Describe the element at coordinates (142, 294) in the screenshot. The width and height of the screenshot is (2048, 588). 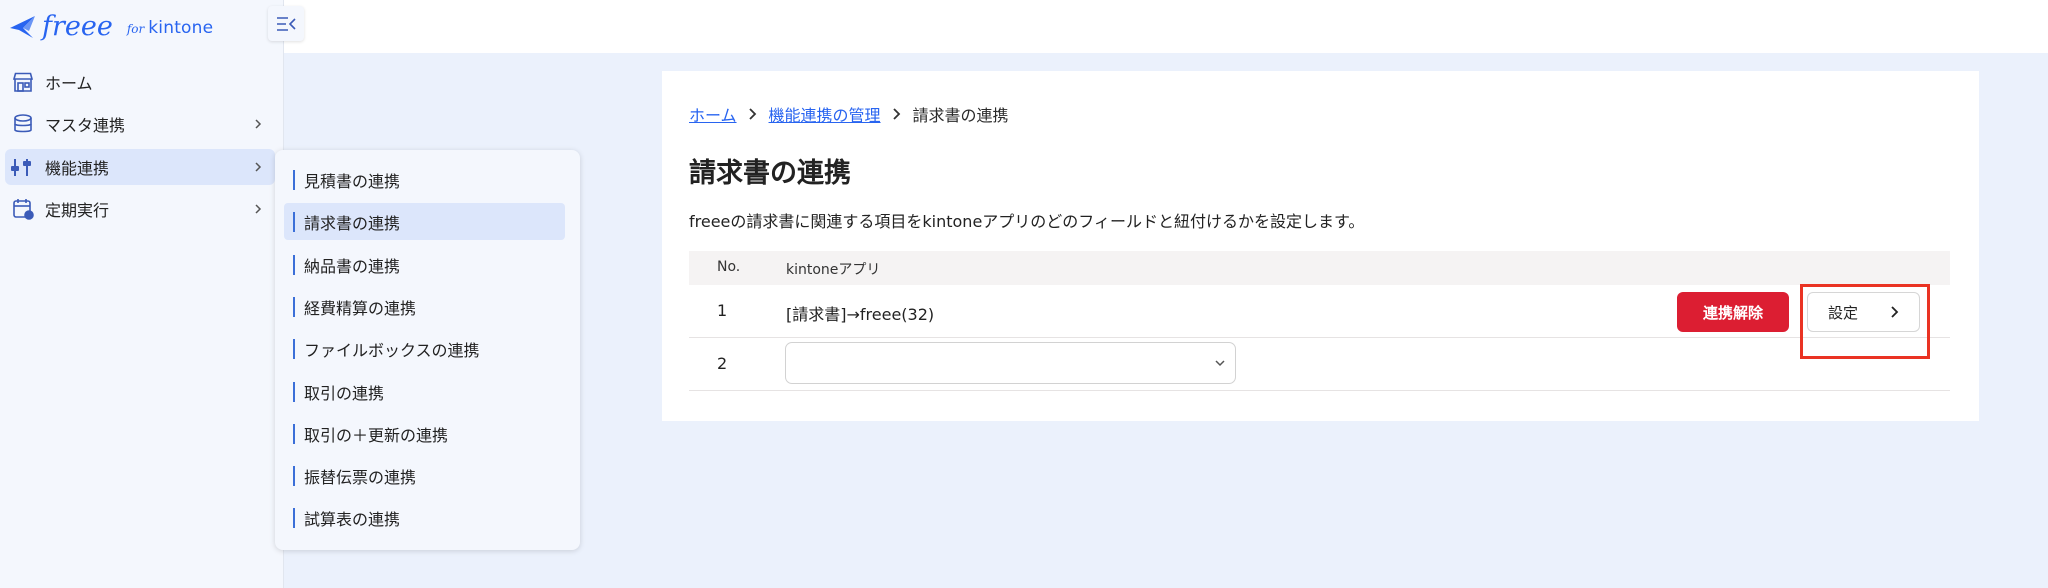
I see `sidebar: freee for kintone ホーム マスタ連携 機能連携 定期実行` at that location.